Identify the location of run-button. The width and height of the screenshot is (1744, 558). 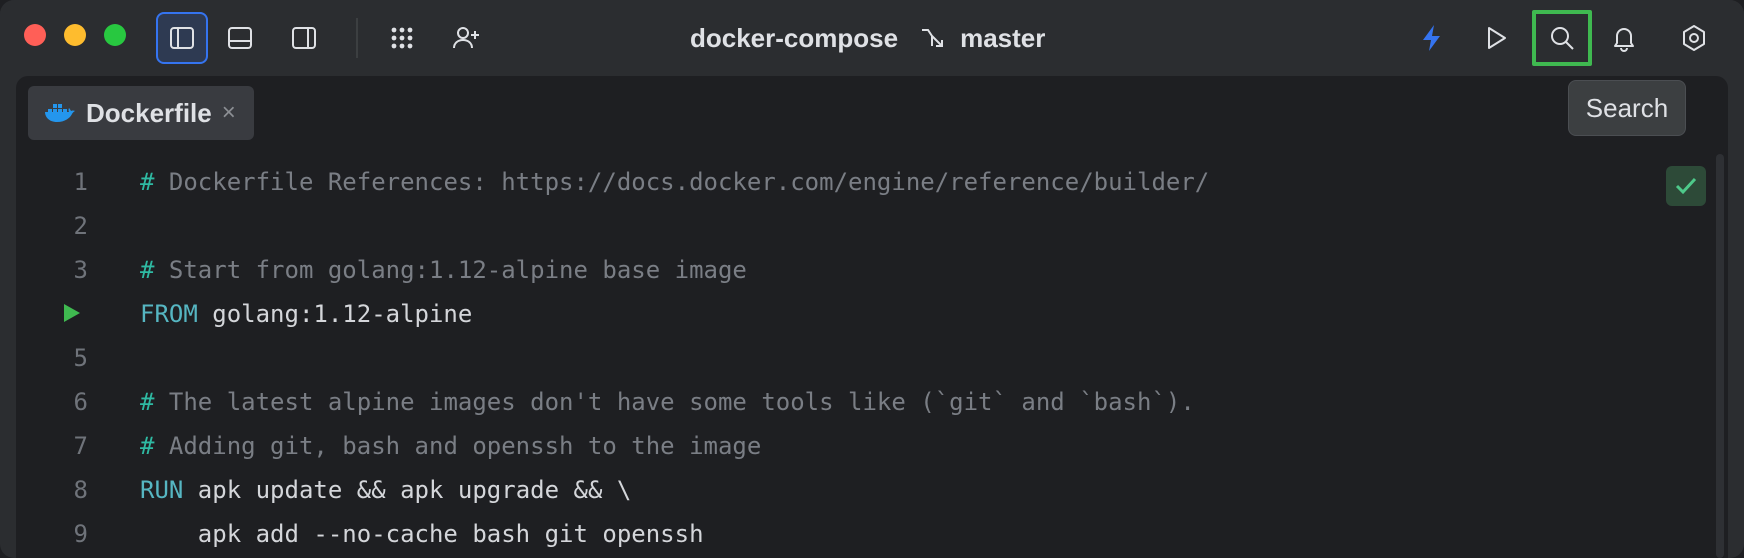
(1496, 38).